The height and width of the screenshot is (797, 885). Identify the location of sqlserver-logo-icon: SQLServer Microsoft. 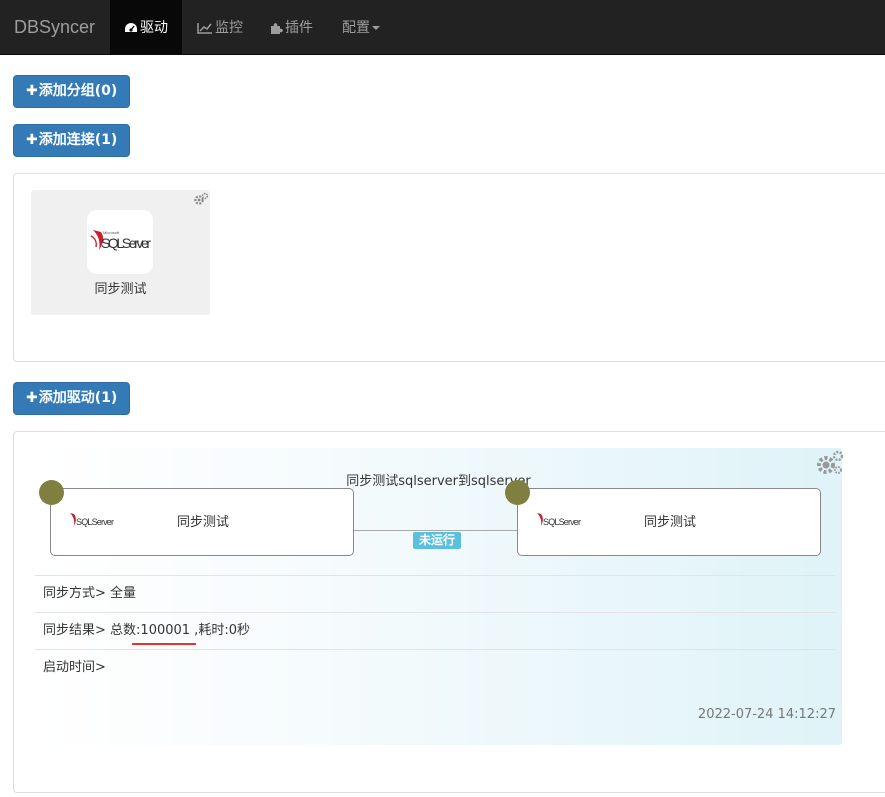
(120, 240).